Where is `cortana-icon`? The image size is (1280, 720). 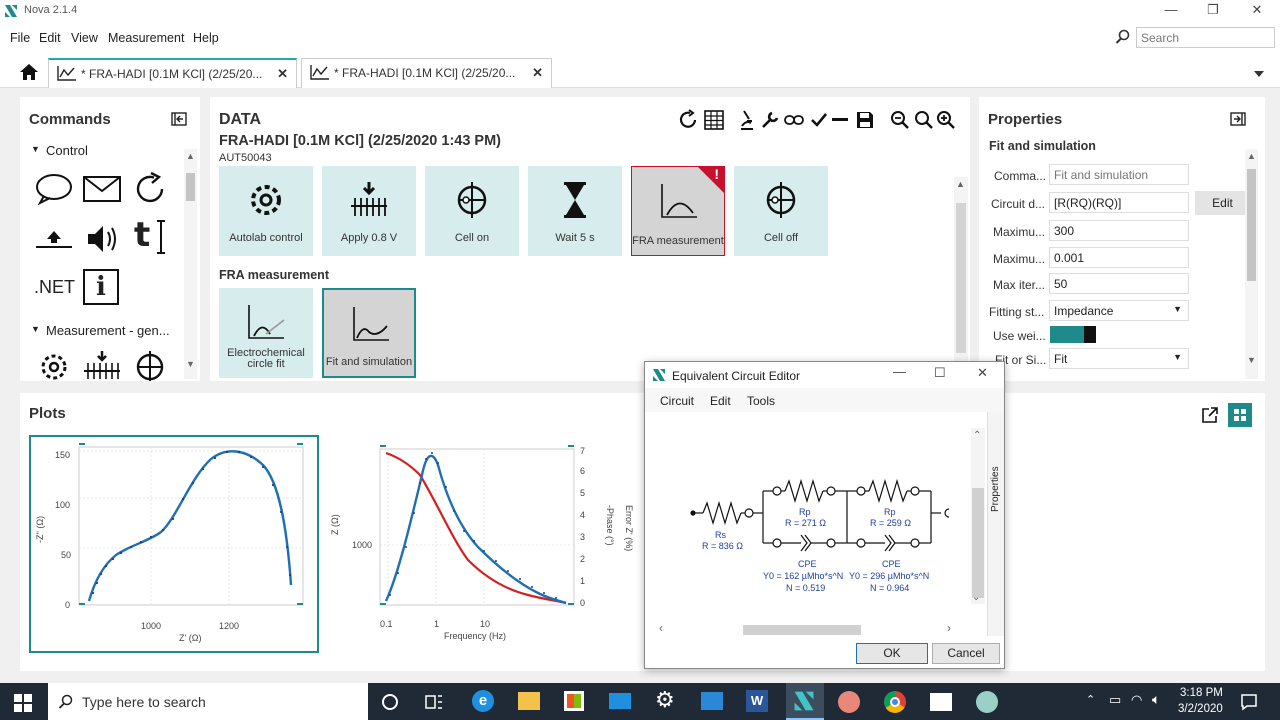 cortana-icon is located at coordinates (390, 702).